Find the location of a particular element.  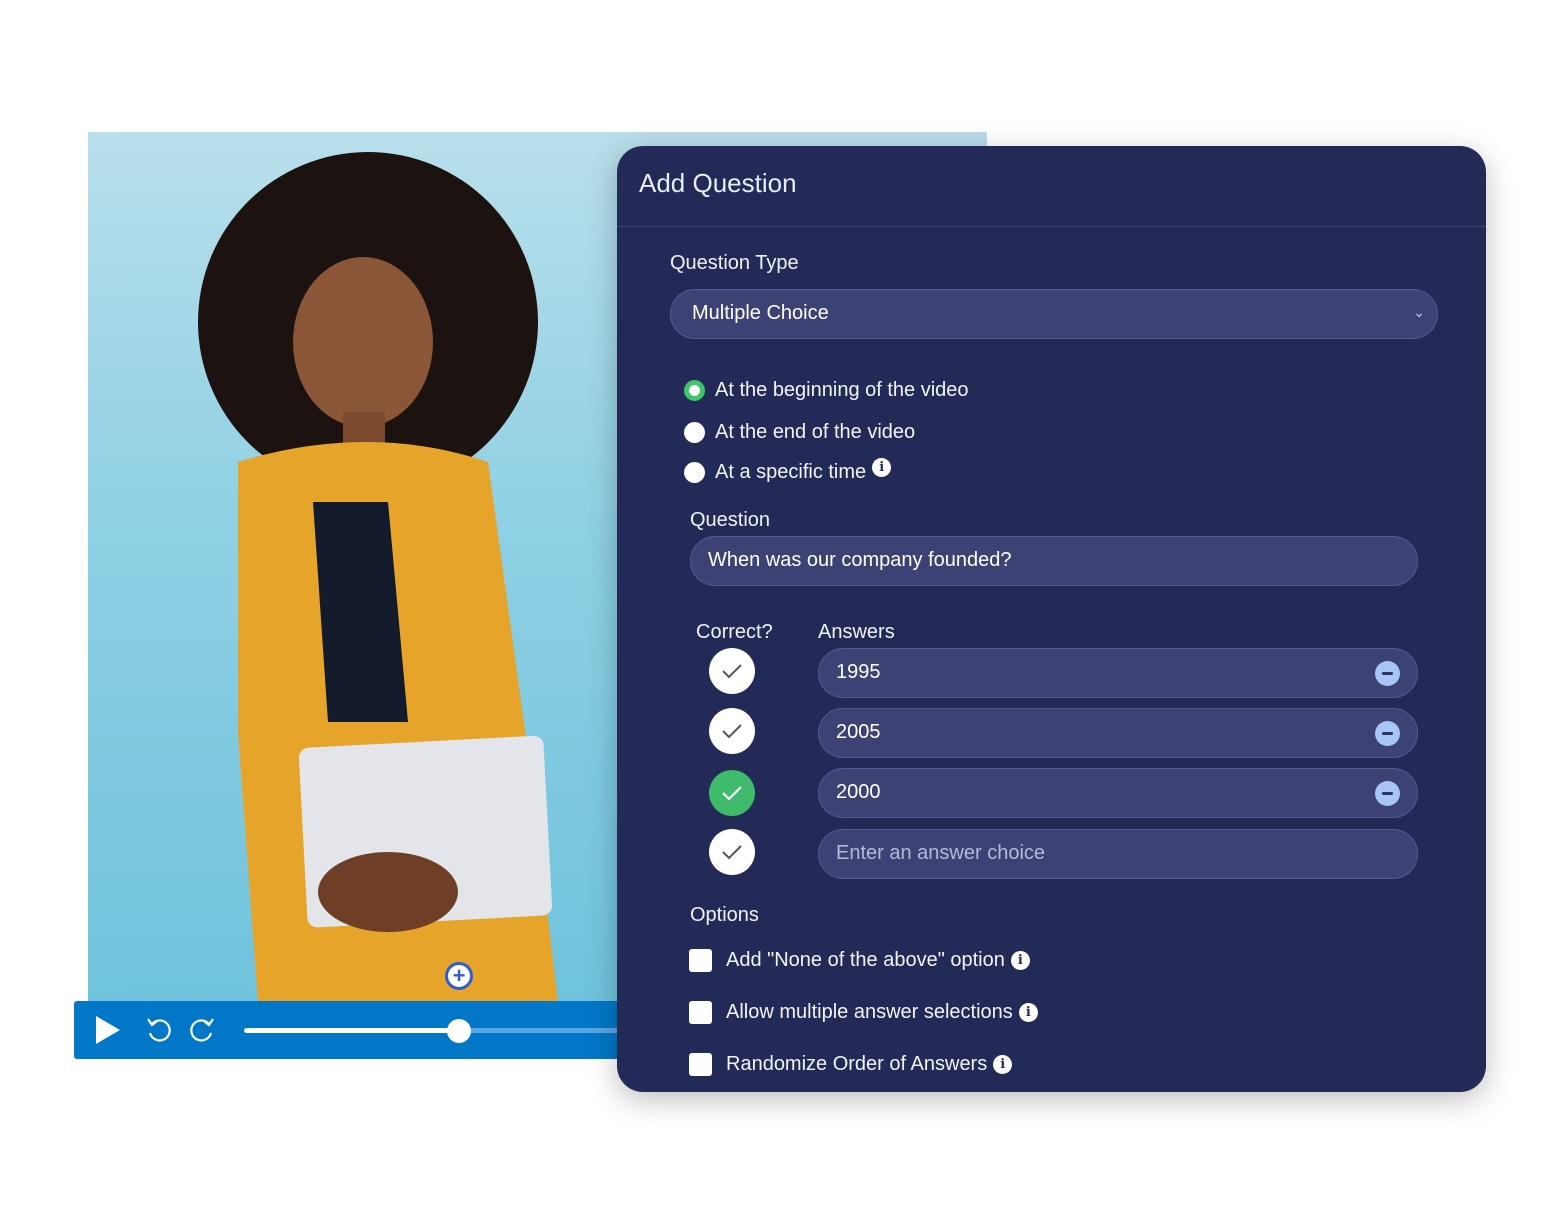

plus-circle-icon: + is located at coordinates (459, 975).